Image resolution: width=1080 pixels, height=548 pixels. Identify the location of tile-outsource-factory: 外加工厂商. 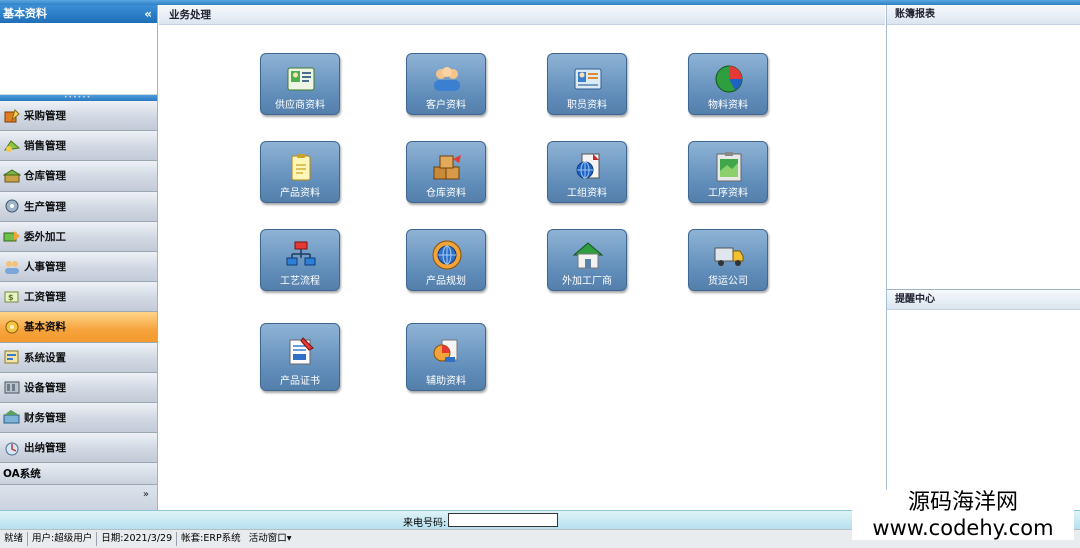
(587, 260).